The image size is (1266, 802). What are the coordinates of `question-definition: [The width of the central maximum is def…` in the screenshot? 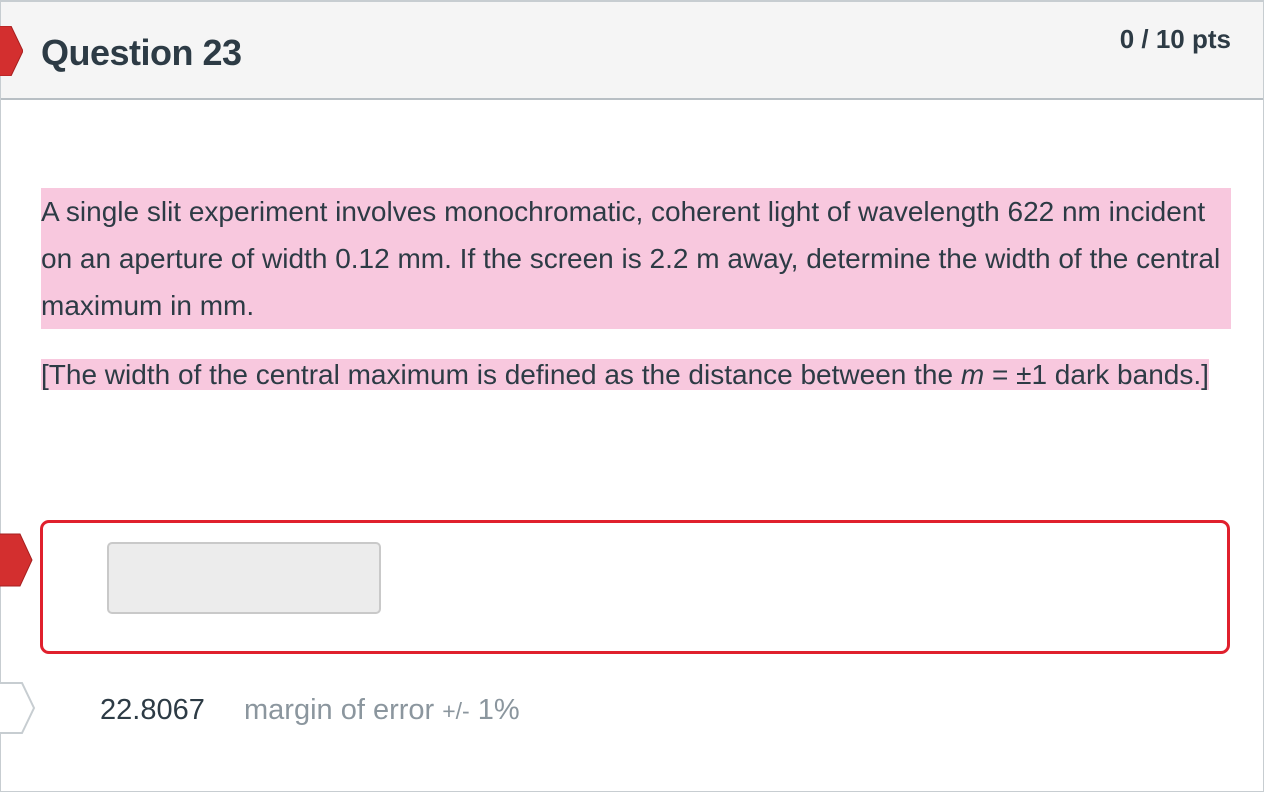 It's located at (636, 374).